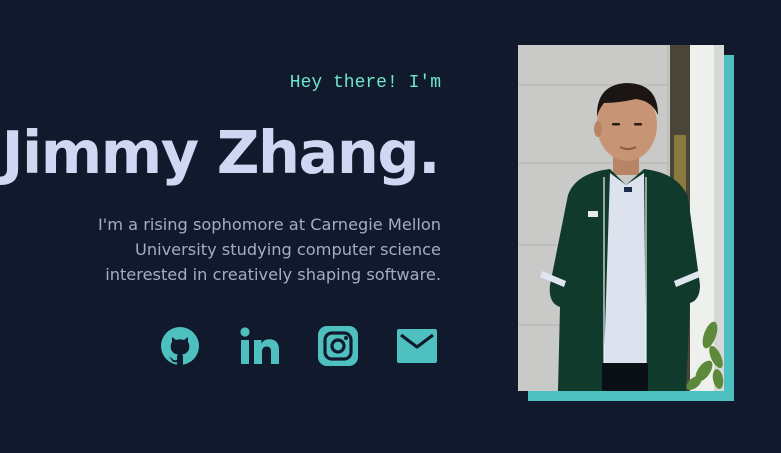 The width and height of the screenshot is (781, 453). I want to click on github-link, so click(180, 346).